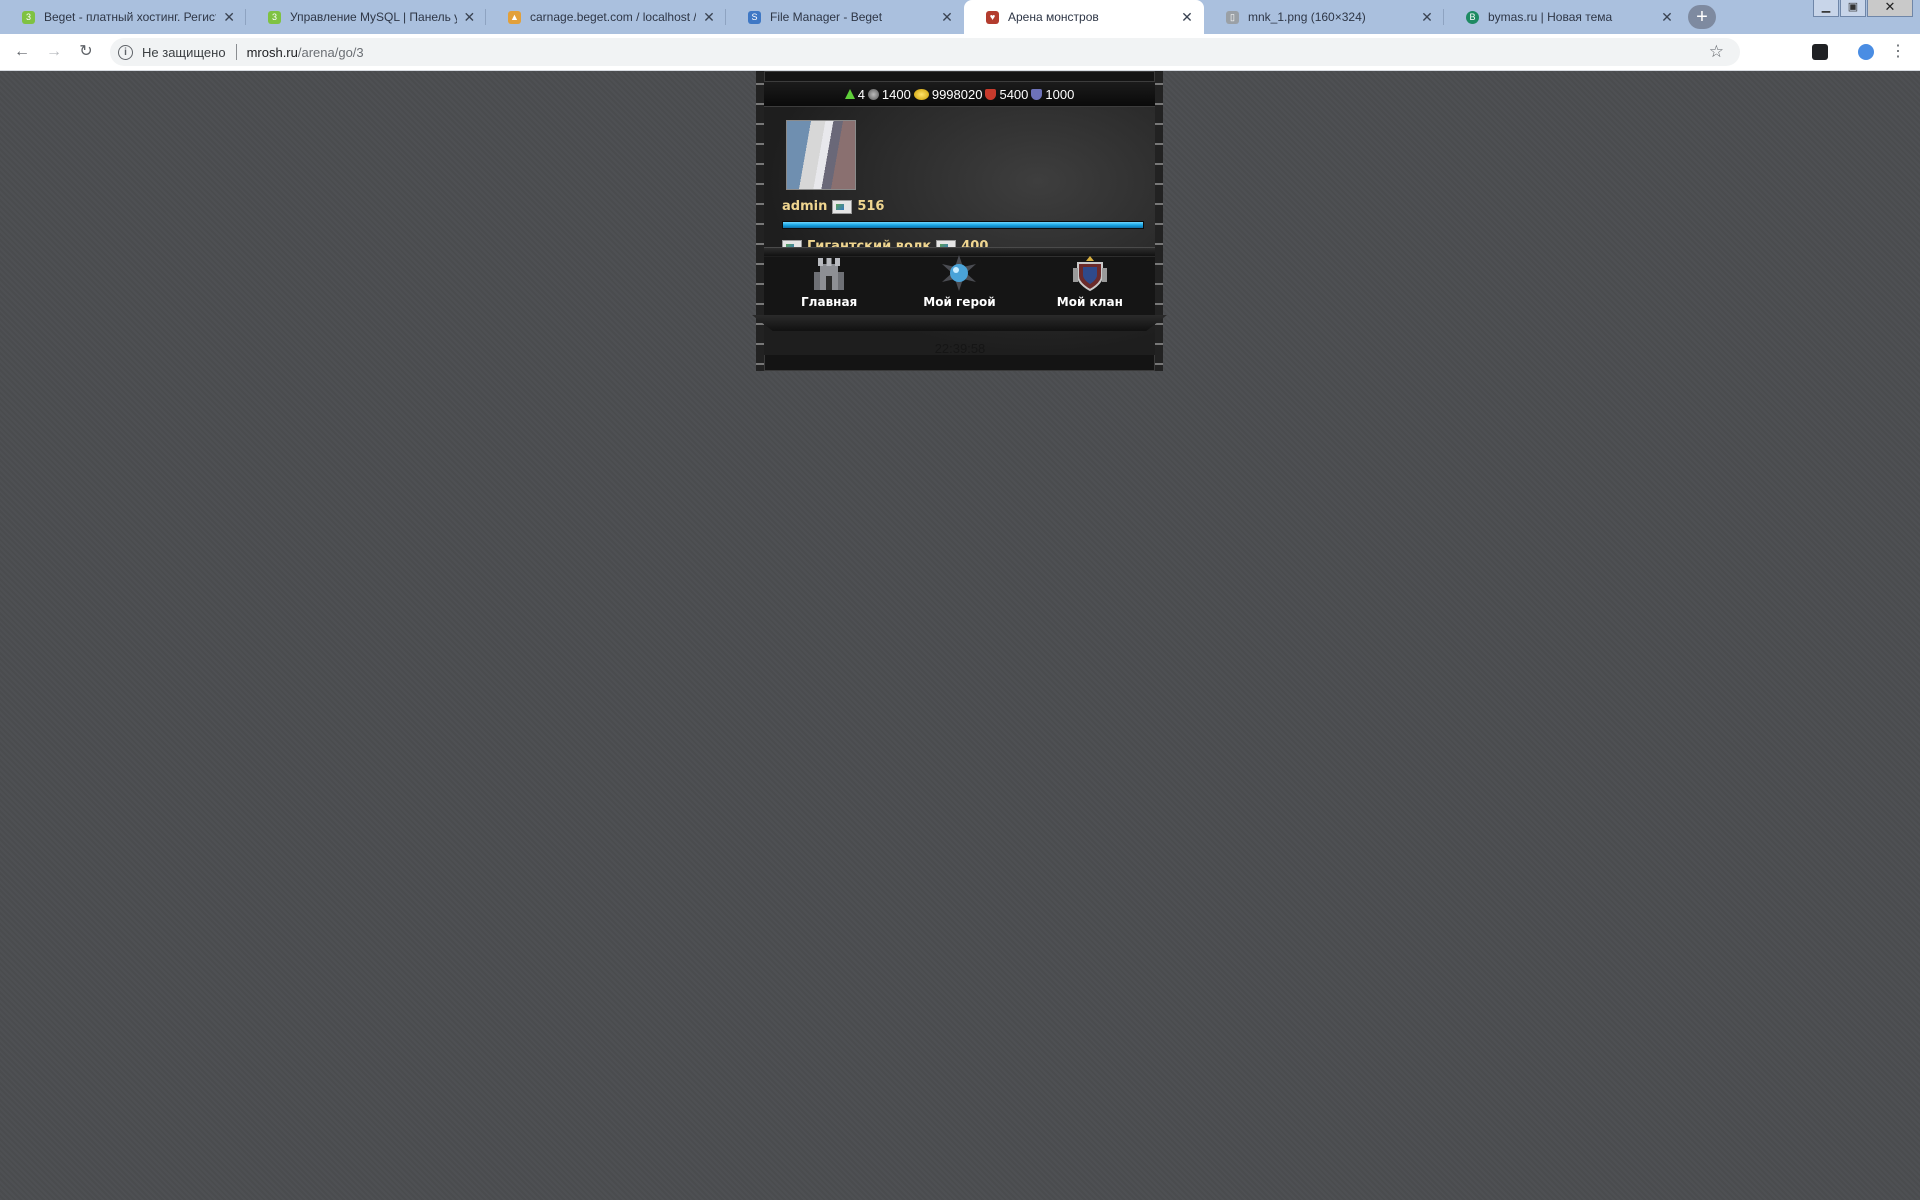 This screenshot has height=1200, width=1920. What do you see at coordinates (1159, 221) in the screenshot?
I see `frame-rivets-right` at bounding box center [1159, 221].